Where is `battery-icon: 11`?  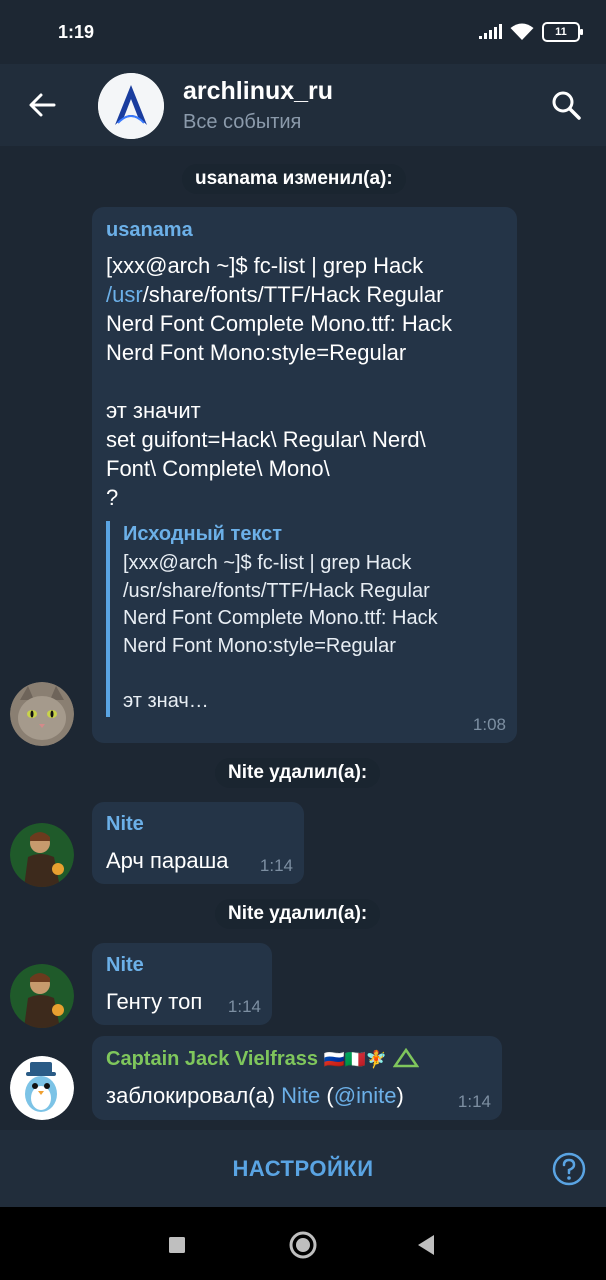
battery-icon: 11 is located at coordinates (562, 32).